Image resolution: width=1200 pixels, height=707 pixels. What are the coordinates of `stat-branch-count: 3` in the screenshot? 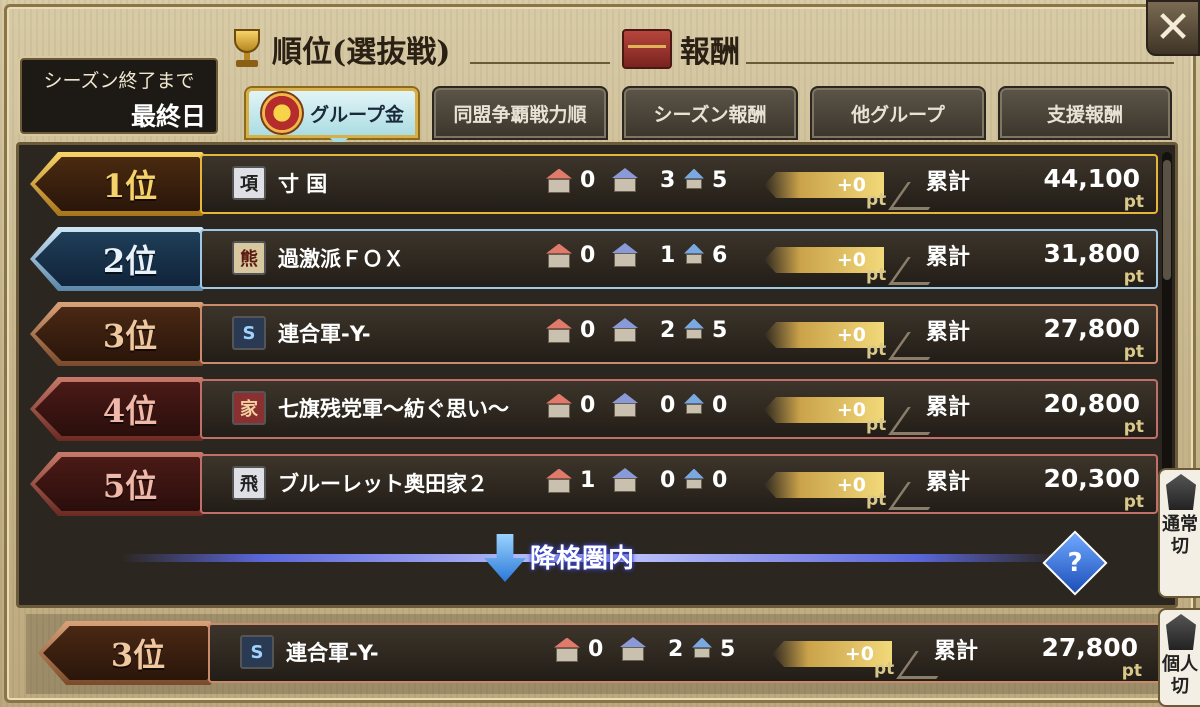 It's located at (667, 180).